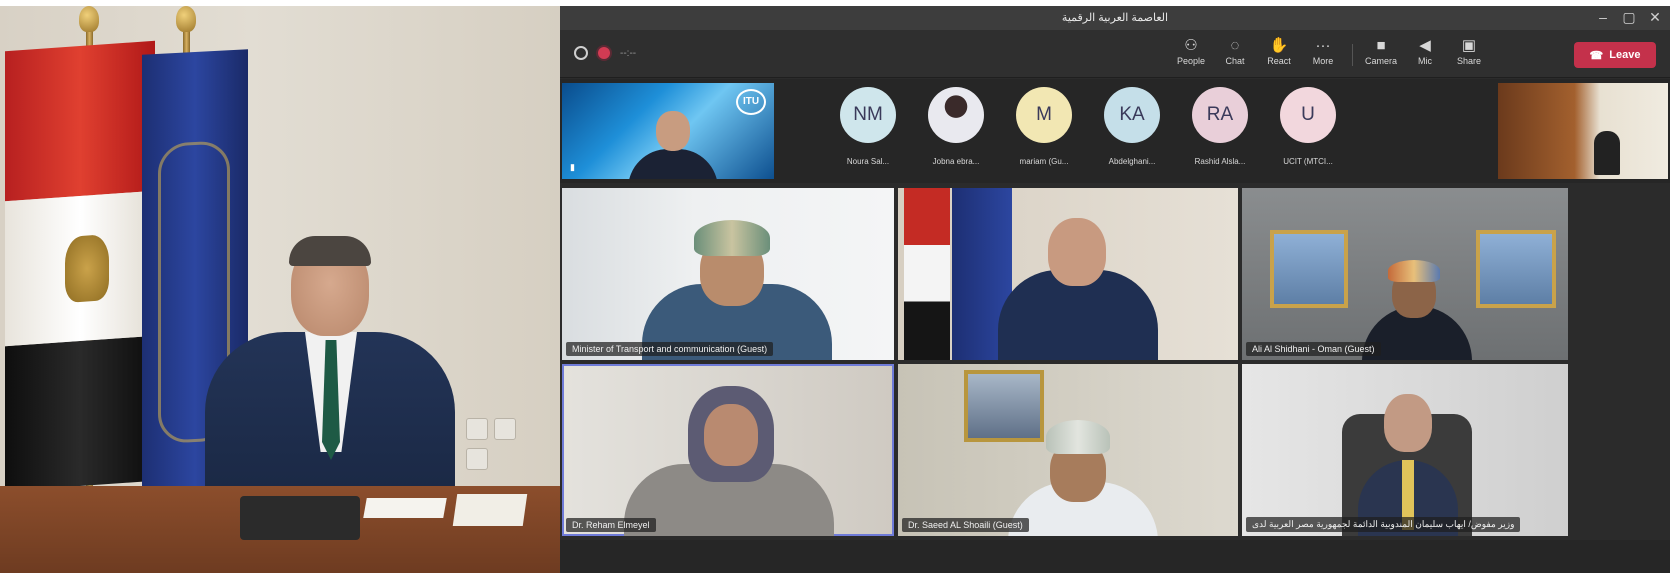 The image size is (1670, 573). I want to click on minimize-icon: –, so click(1603, 17).